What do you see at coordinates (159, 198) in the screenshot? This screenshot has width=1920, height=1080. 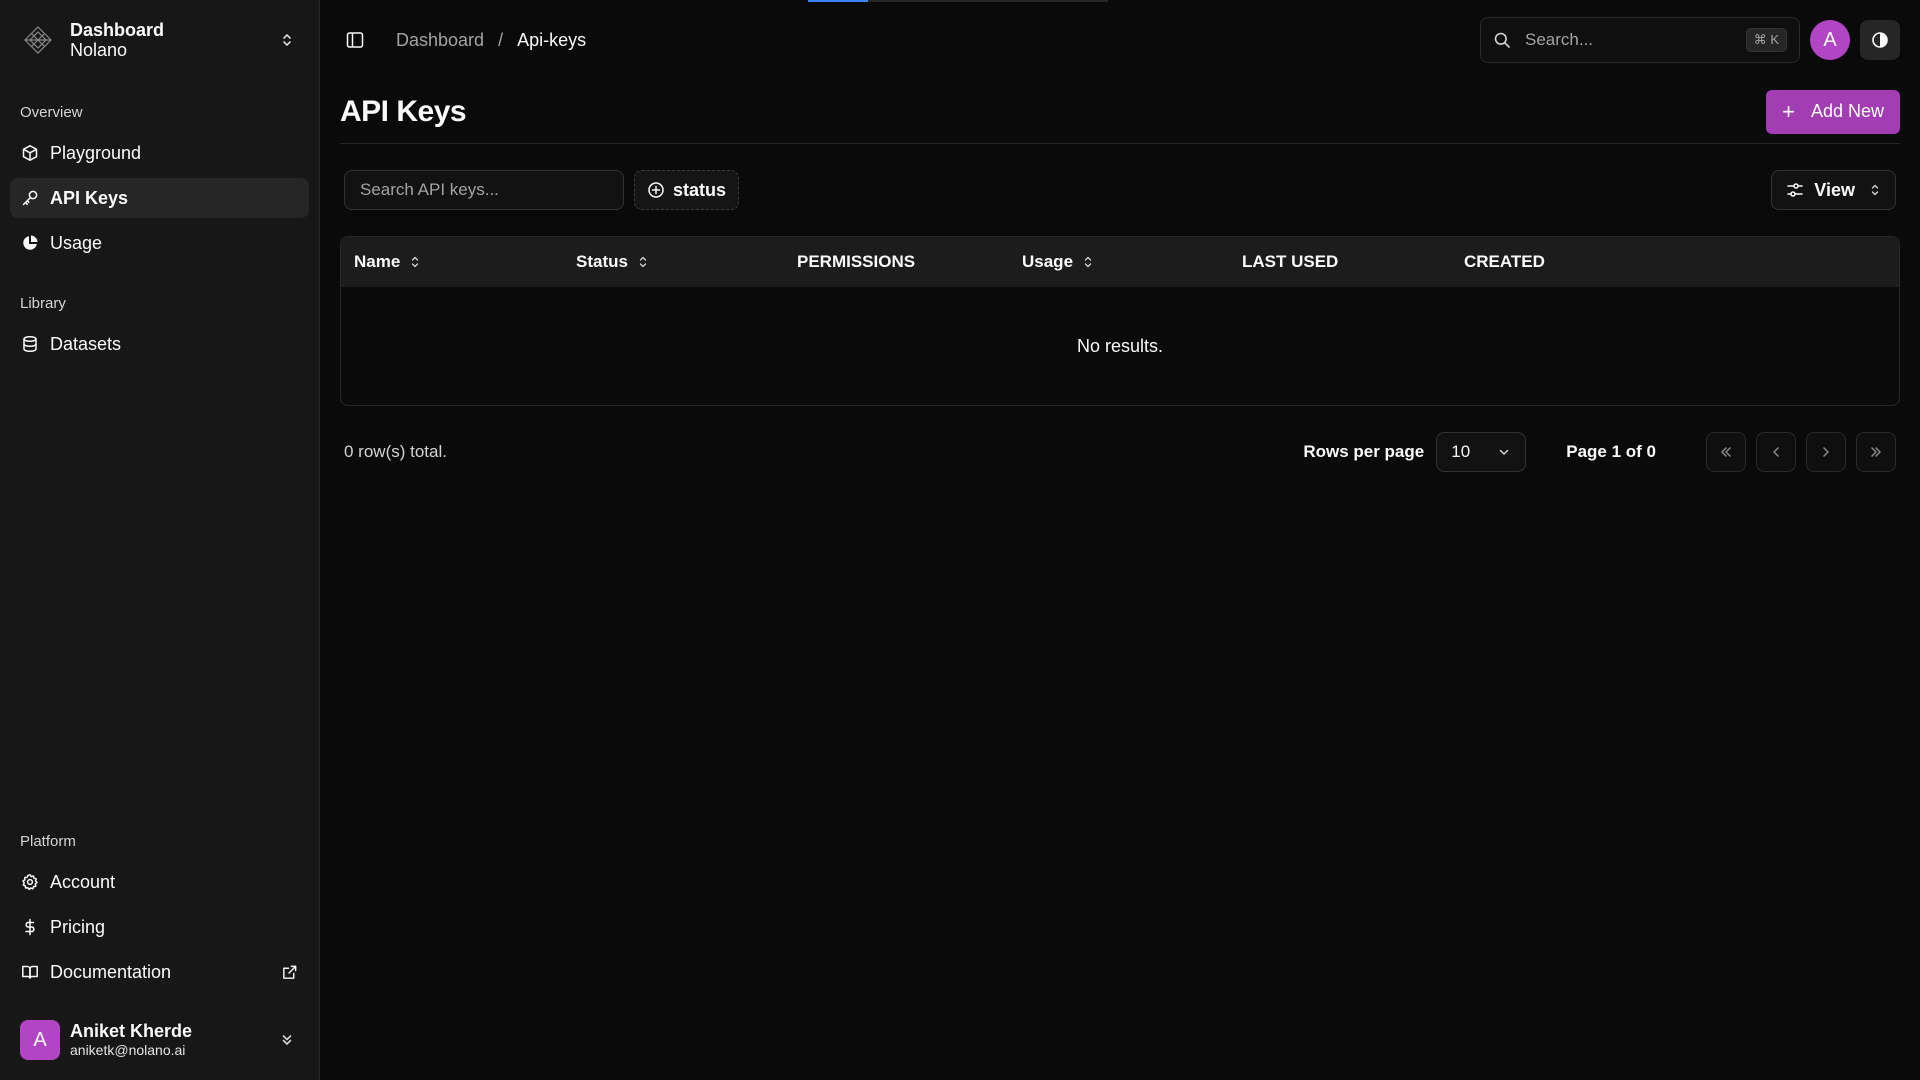 I see `sidebar-item-api-keys: API Keys` at bounding box center [159, 198].